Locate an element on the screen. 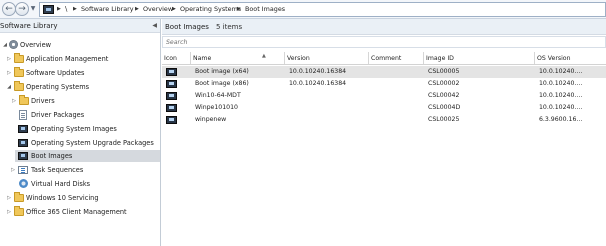 Image resolution: width=606 pixels, height=246 pixels. column-header-image-id: Image ID is located at coordinates (479, 58).